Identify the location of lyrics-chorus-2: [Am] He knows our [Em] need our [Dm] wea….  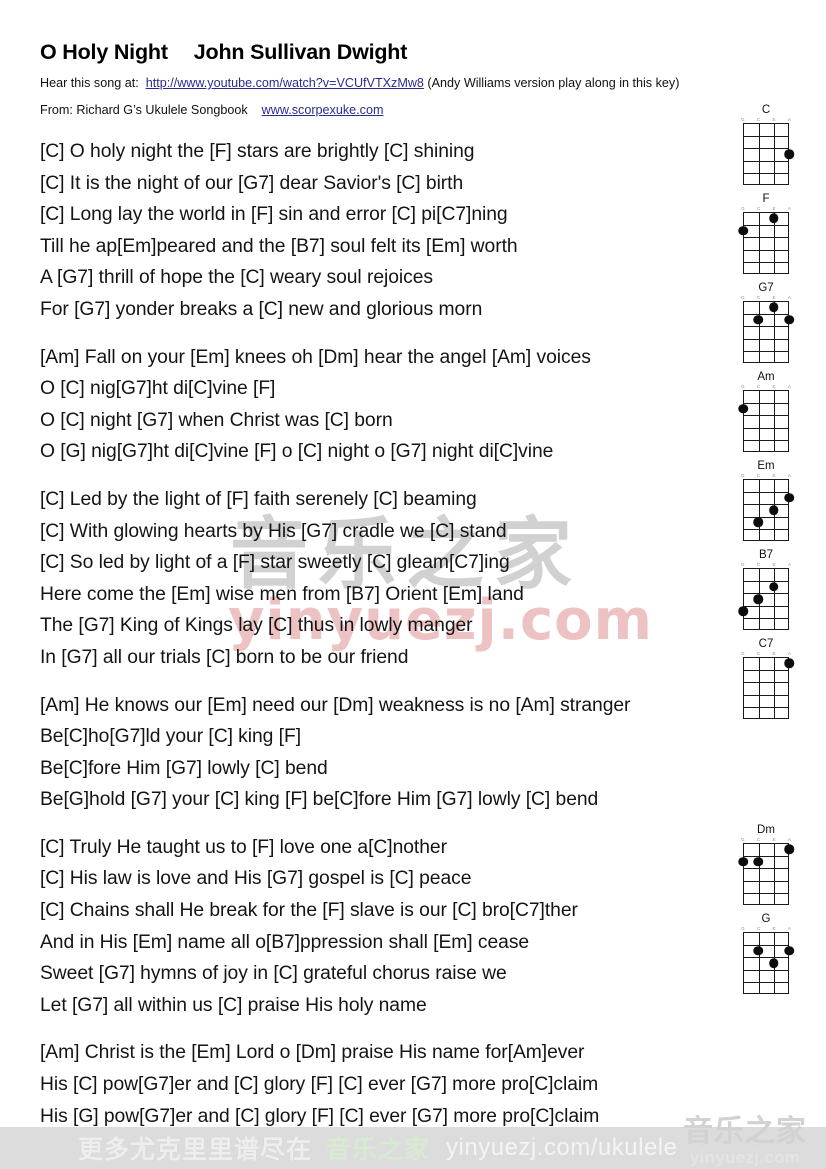
(396, 753).